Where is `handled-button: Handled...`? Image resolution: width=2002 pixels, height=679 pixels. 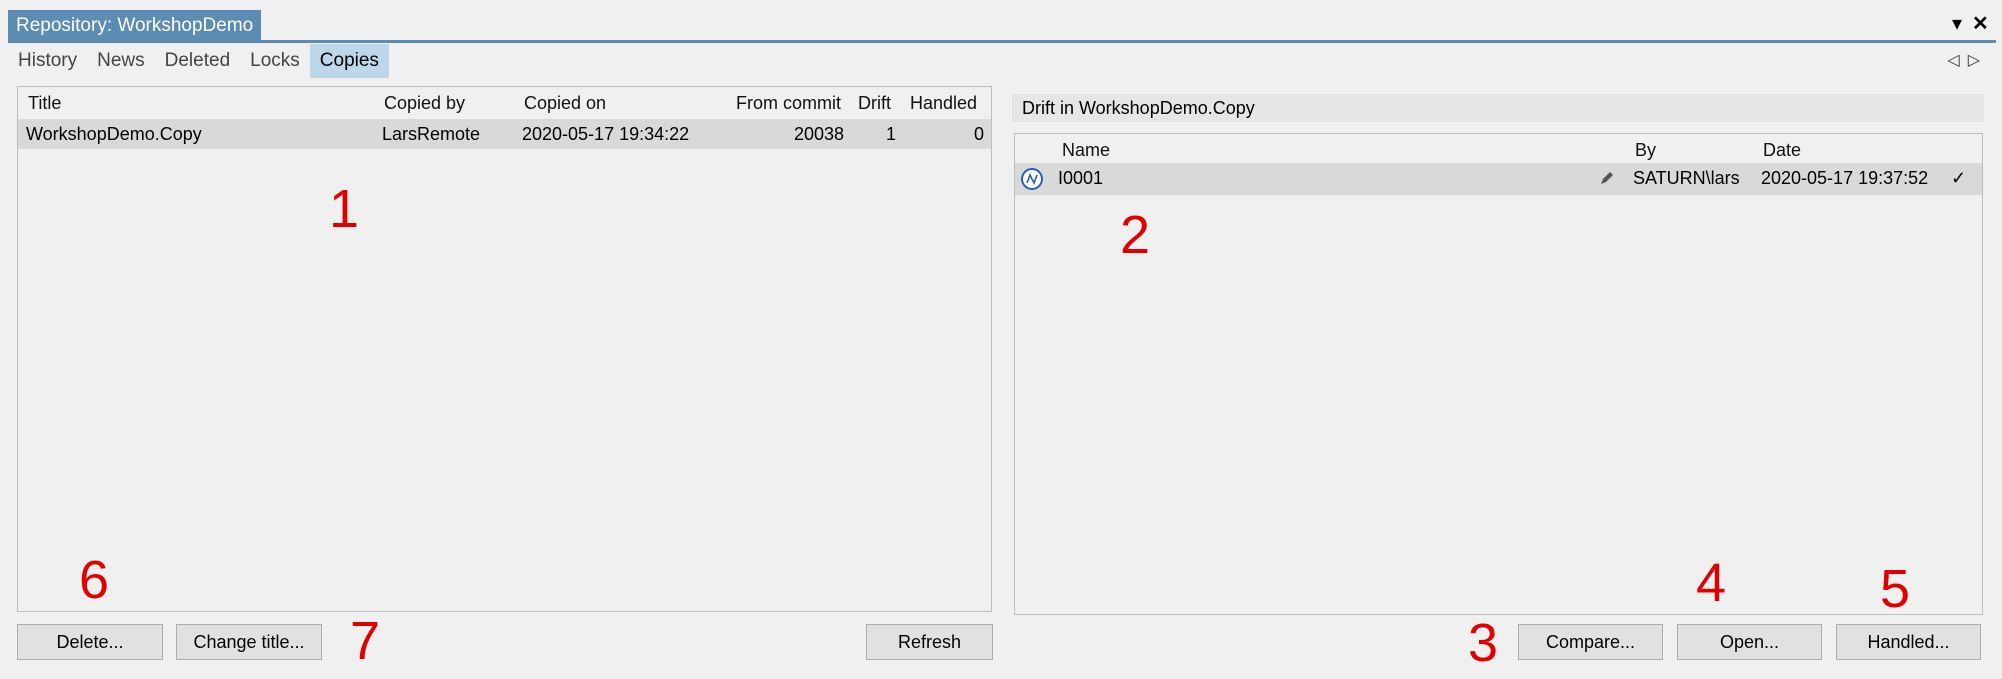 handled-button: Handled... is located at coordinates (1908, 642).